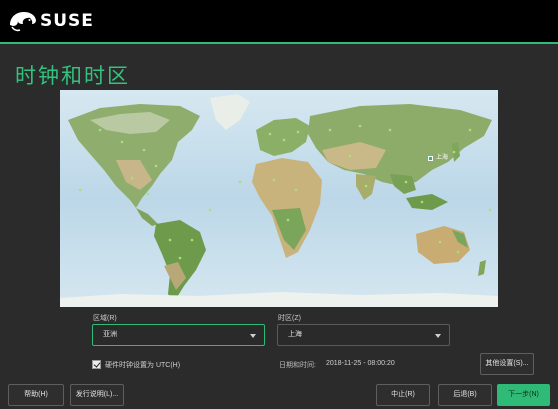 The height and width of the screenshot is (409, 558). I want to click on hardware-clock-utc-checkbox, so click(96, 364).